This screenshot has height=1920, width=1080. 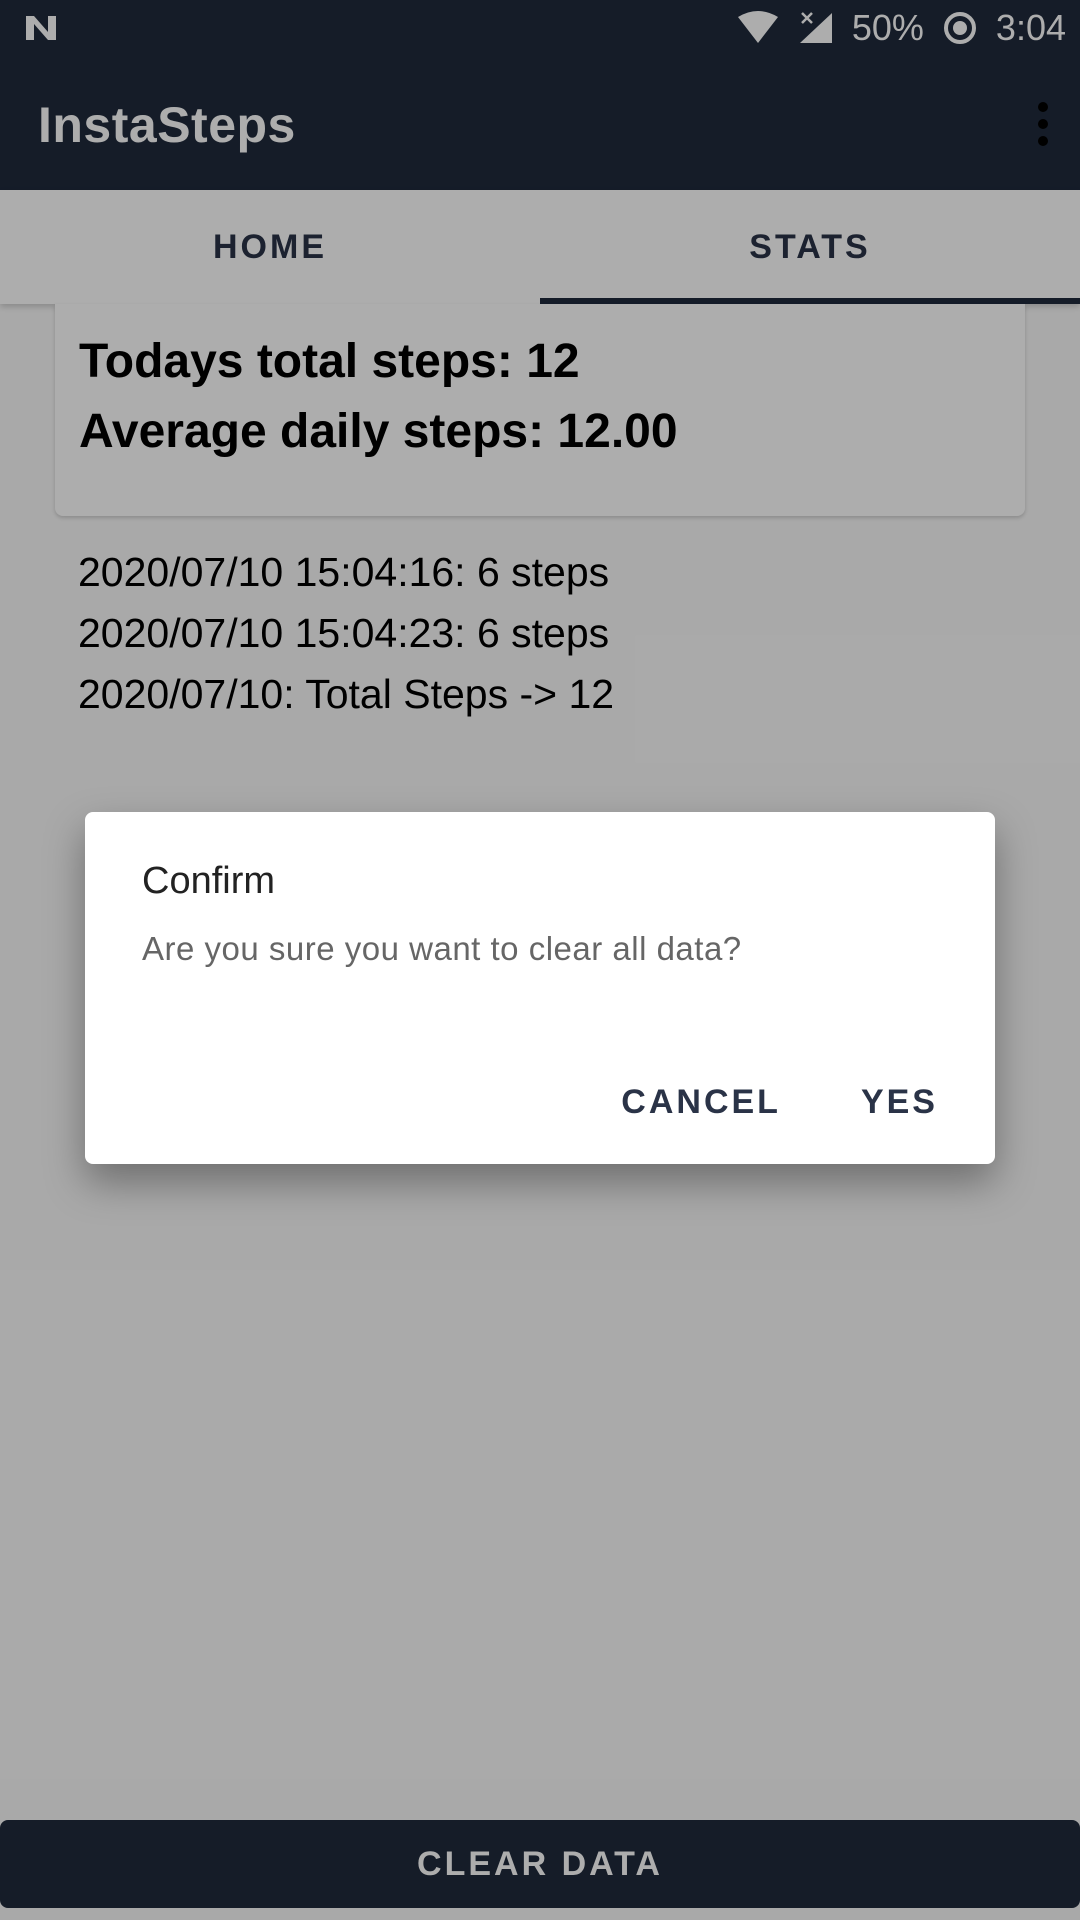 What do you see at coordinates (209, 881) in the screenshot?
I see `dialog-title: Confirm` at bounding box center [209, 881].